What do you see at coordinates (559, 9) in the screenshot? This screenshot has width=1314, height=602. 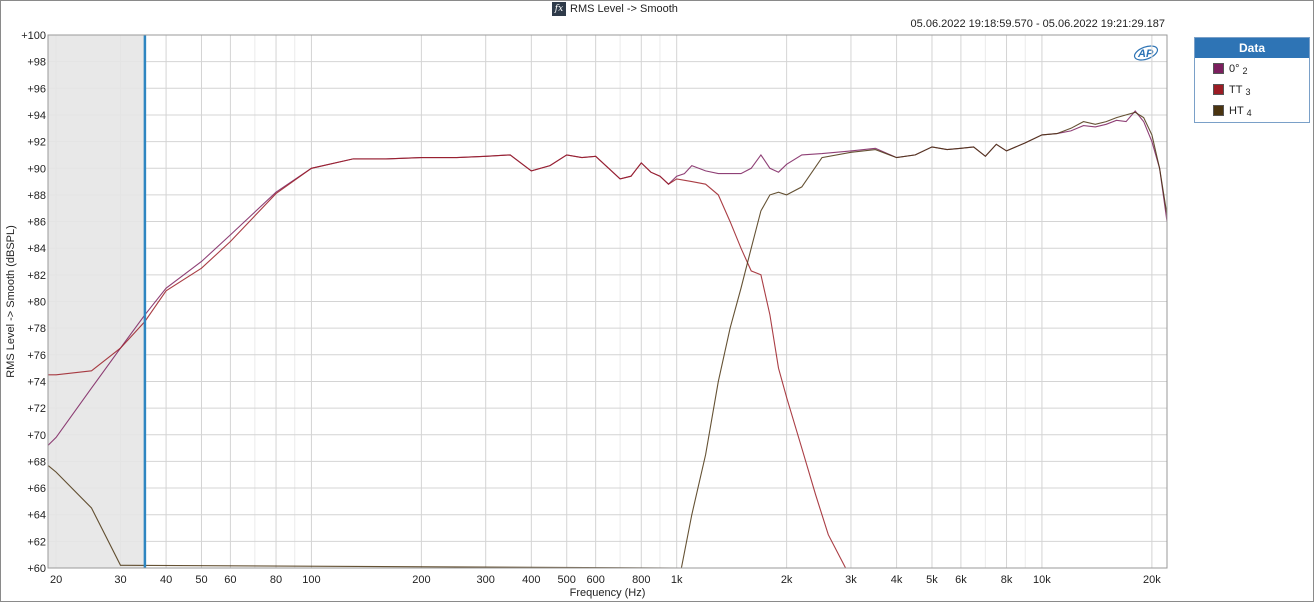 I see `fx-icon: fx` at bounding box center [559, 9].